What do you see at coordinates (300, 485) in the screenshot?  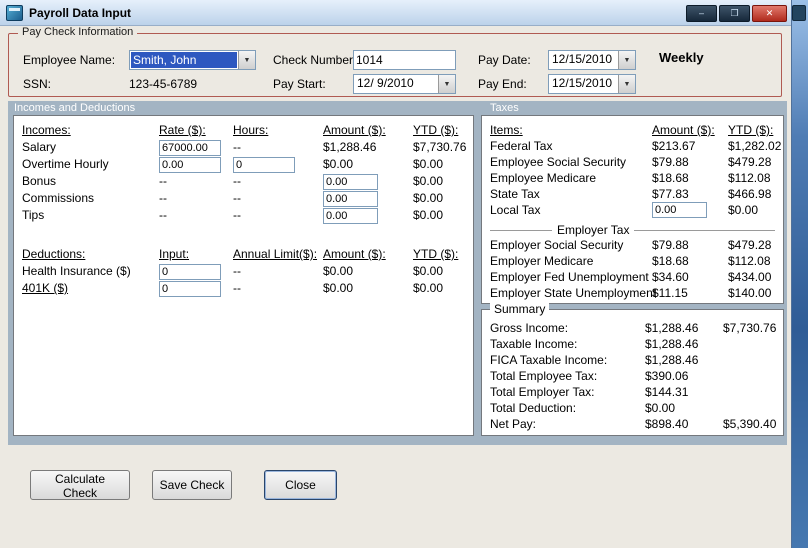 I see `close-check-button: Close` at bounding box center [300, 485].